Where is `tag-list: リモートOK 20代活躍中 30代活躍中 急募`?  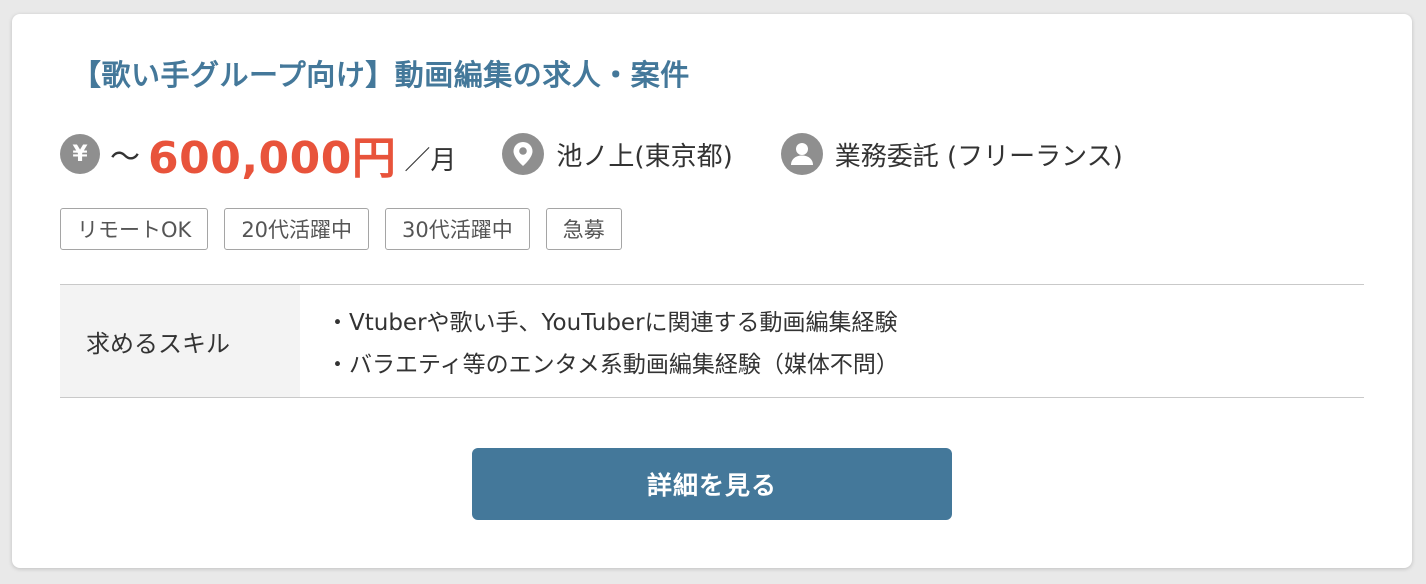
tag-list: リモートOK 20代活躍中 30代活躍中 急募 is located at coordinates (341, 229).